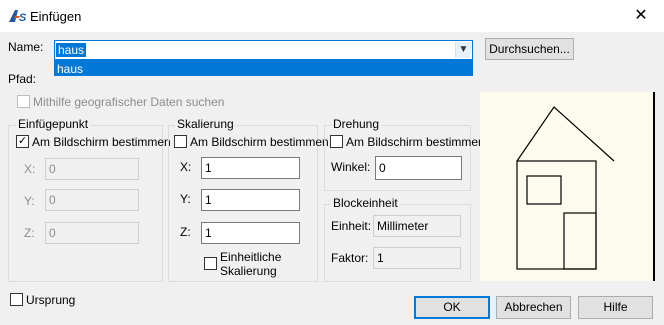 The image size is (664, 325). I want to click on svg-text: S, so click(23, 17).